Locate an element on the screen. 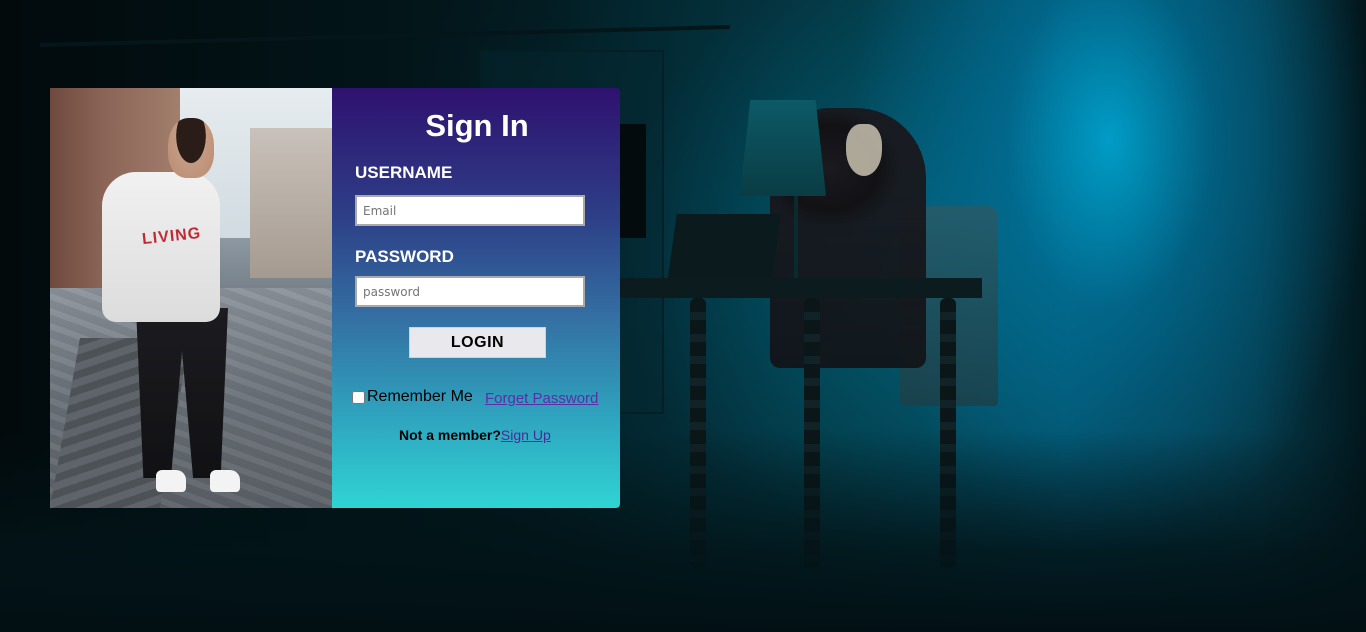  signup-prompt: Not a member?Sign Up is located at coordinates (475, 435).